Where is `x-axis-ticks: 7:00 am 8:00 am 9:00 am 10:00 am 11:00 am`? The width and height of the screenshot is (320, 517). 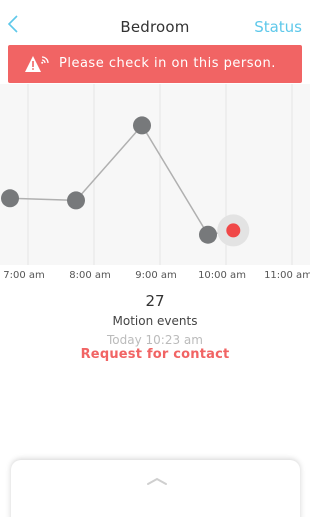
x-axis-ticks: 7:00 am 8:00 am 9:00 am 10:00 am 11:00 am is located at coordinates (156, 275).